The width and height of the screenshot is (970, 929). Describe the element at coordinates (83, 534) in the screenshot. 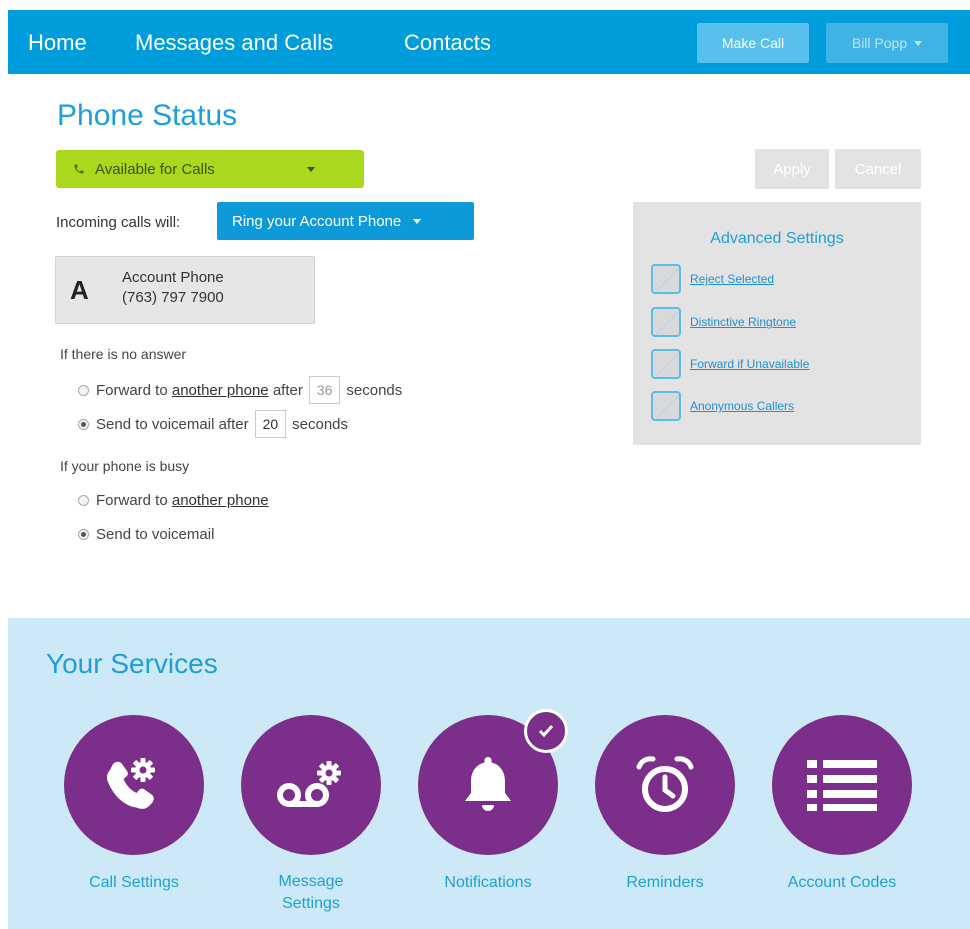

I see `busy-voicemail-radio` at that location.